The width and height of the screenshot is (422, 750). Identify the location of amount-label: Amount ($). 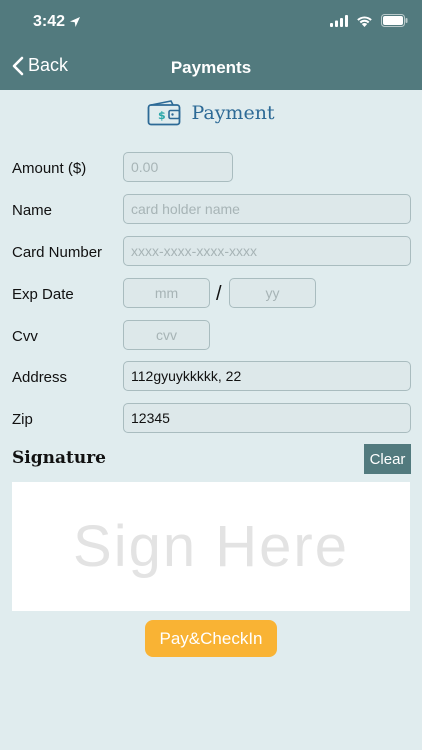
(49, 168).